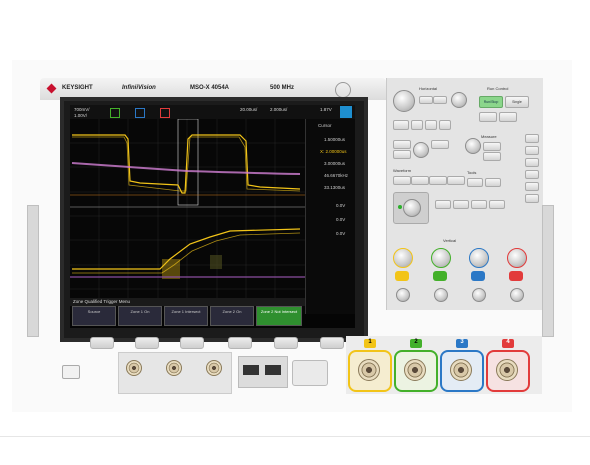 The height and width of the screenshot is (465, 590). I want to click on left-handle, so click(33, 271).